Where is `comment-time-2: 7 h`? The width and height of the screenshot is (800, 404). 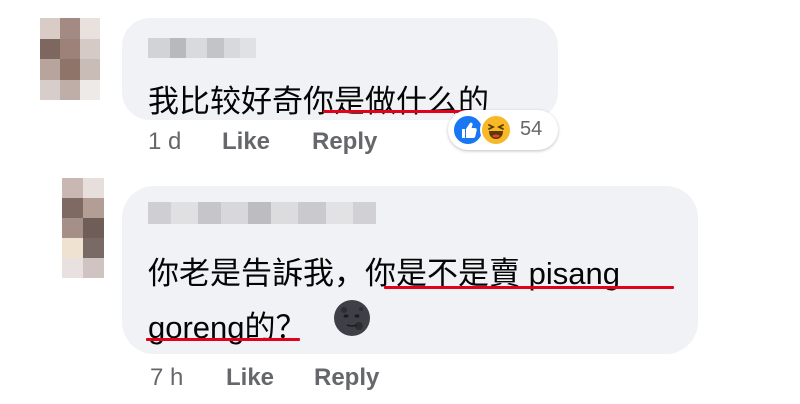 comment-time-2: 7 h is located at coordinates (166, 378).